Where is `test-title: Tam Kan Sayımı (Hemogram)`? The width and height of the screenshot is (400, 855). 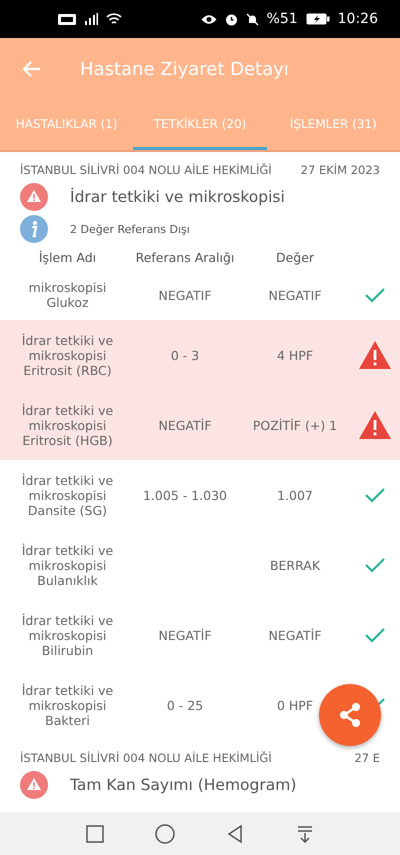 test-title: Tam Kan Sayımı (Hemogram) is located at coordinates (183, 785).